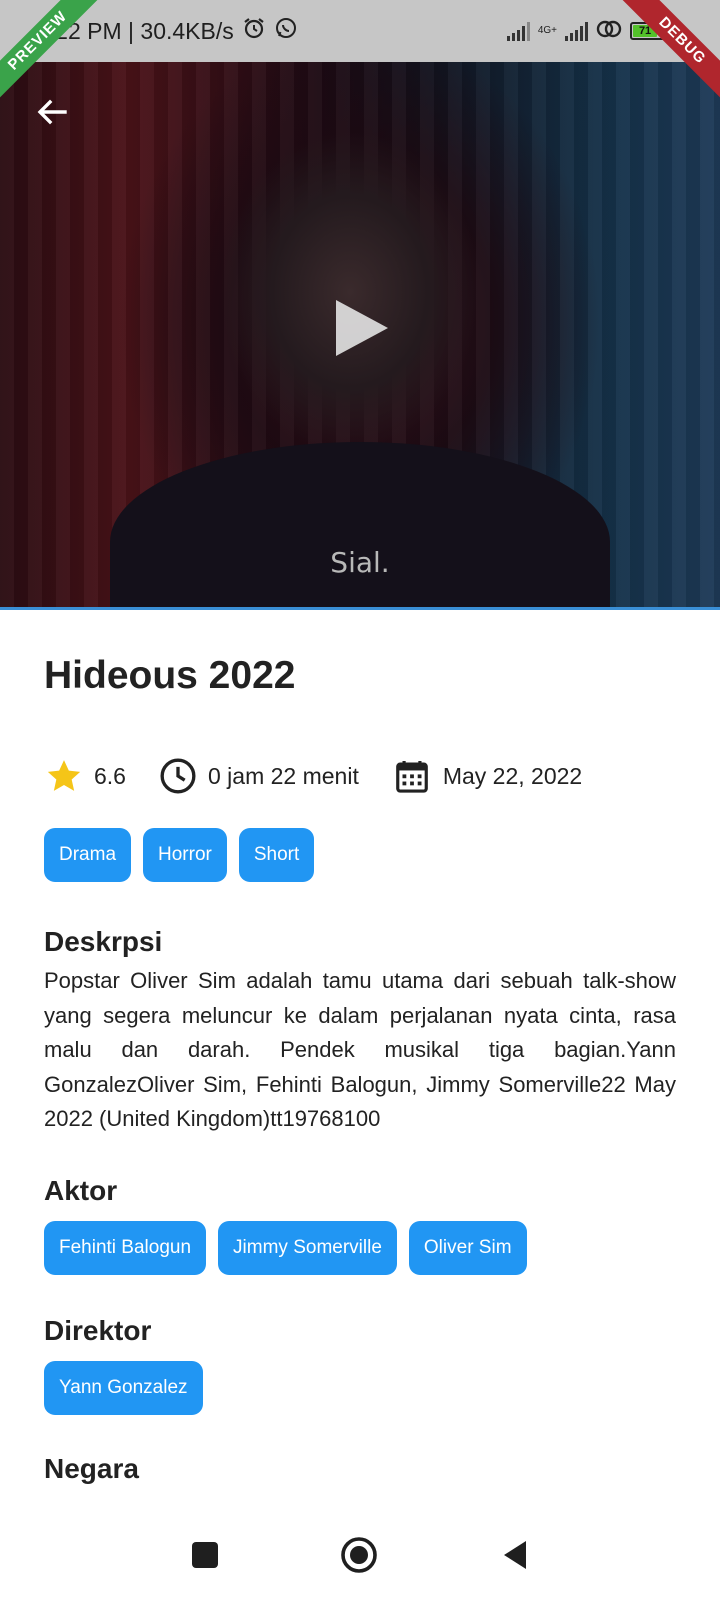 The width and height of the screenshot is (720, 1600). I want to click on duration-value: 0 jam 22 menit, so click(283, 775).